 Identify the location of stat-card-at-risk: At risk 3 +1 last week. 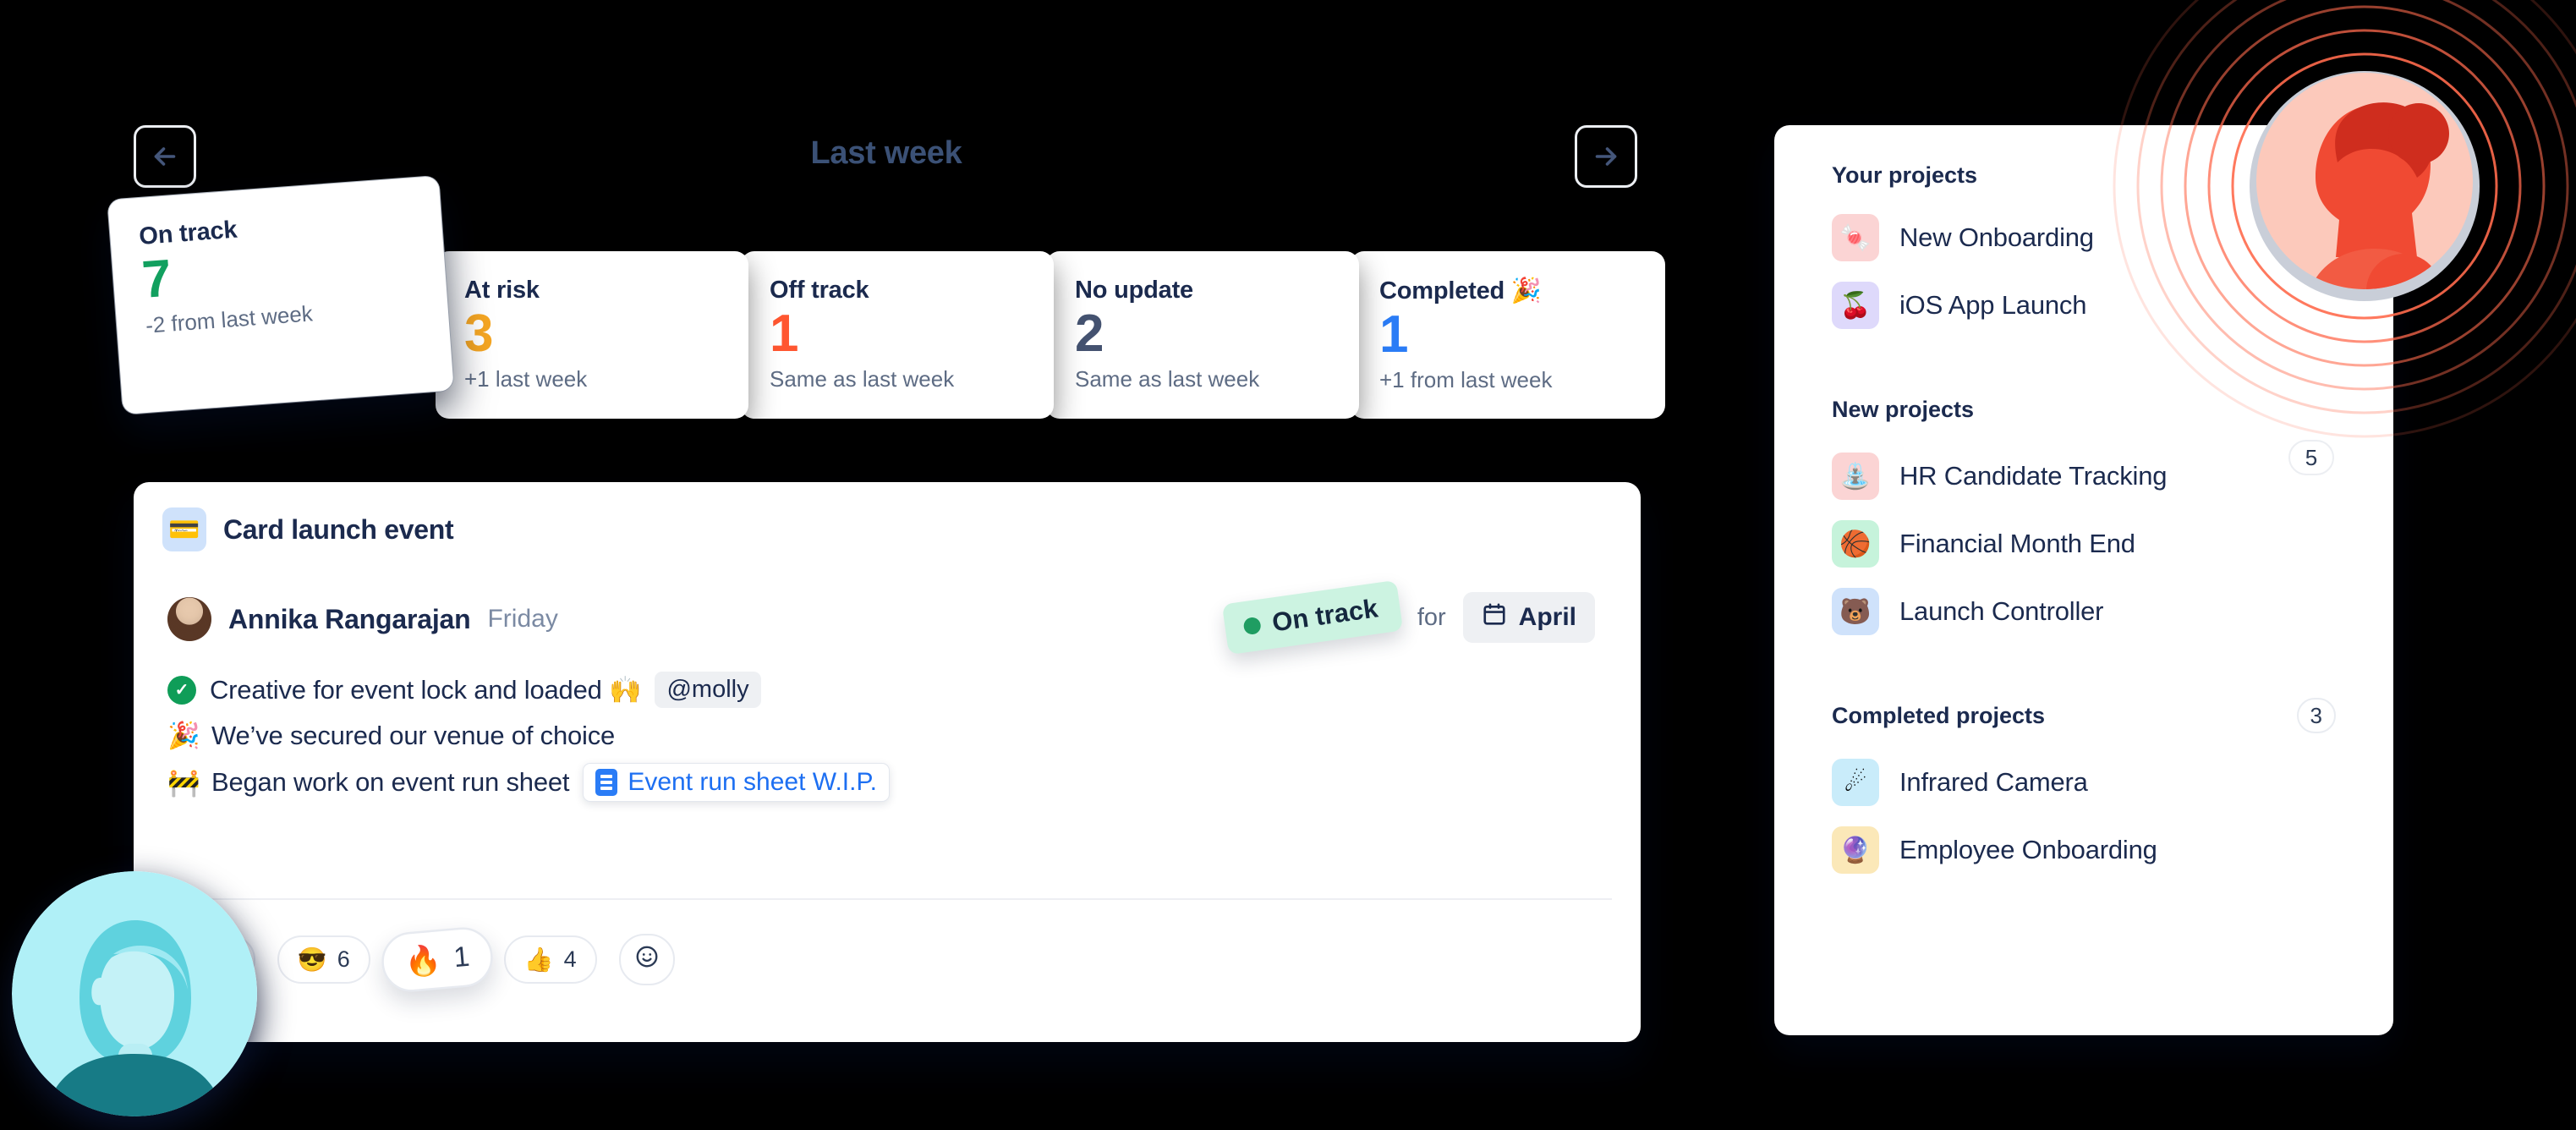
(592, 335).